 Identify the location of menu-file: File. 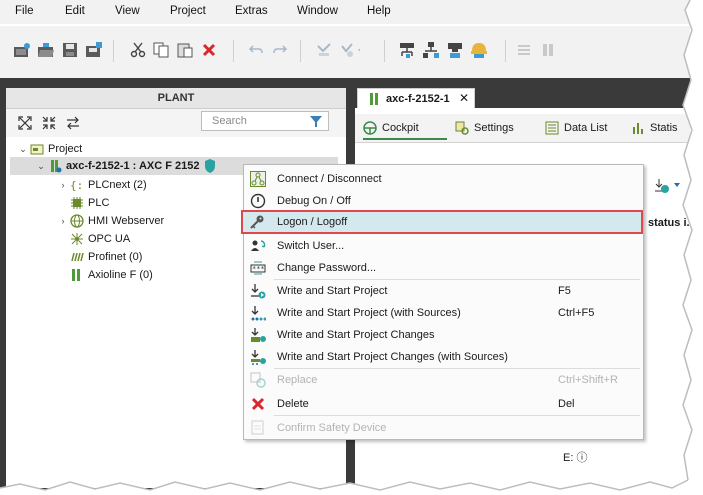
(24, 11).